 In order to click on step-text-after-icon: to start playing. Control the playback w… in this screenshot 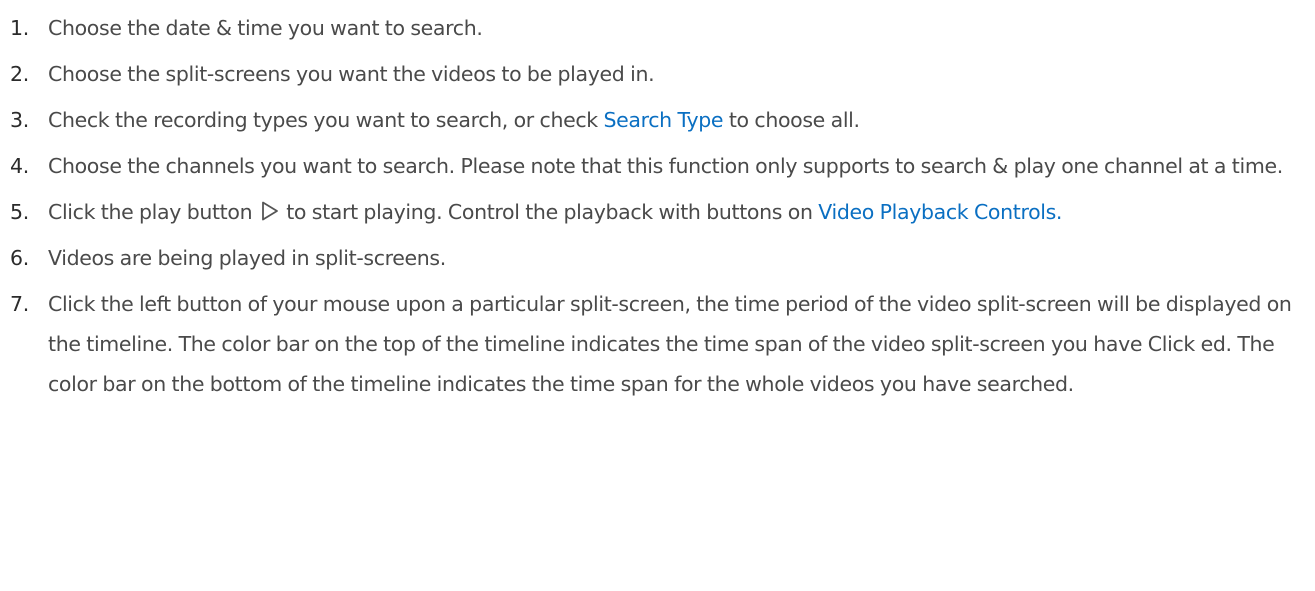, I will do `click(552, 212)`.